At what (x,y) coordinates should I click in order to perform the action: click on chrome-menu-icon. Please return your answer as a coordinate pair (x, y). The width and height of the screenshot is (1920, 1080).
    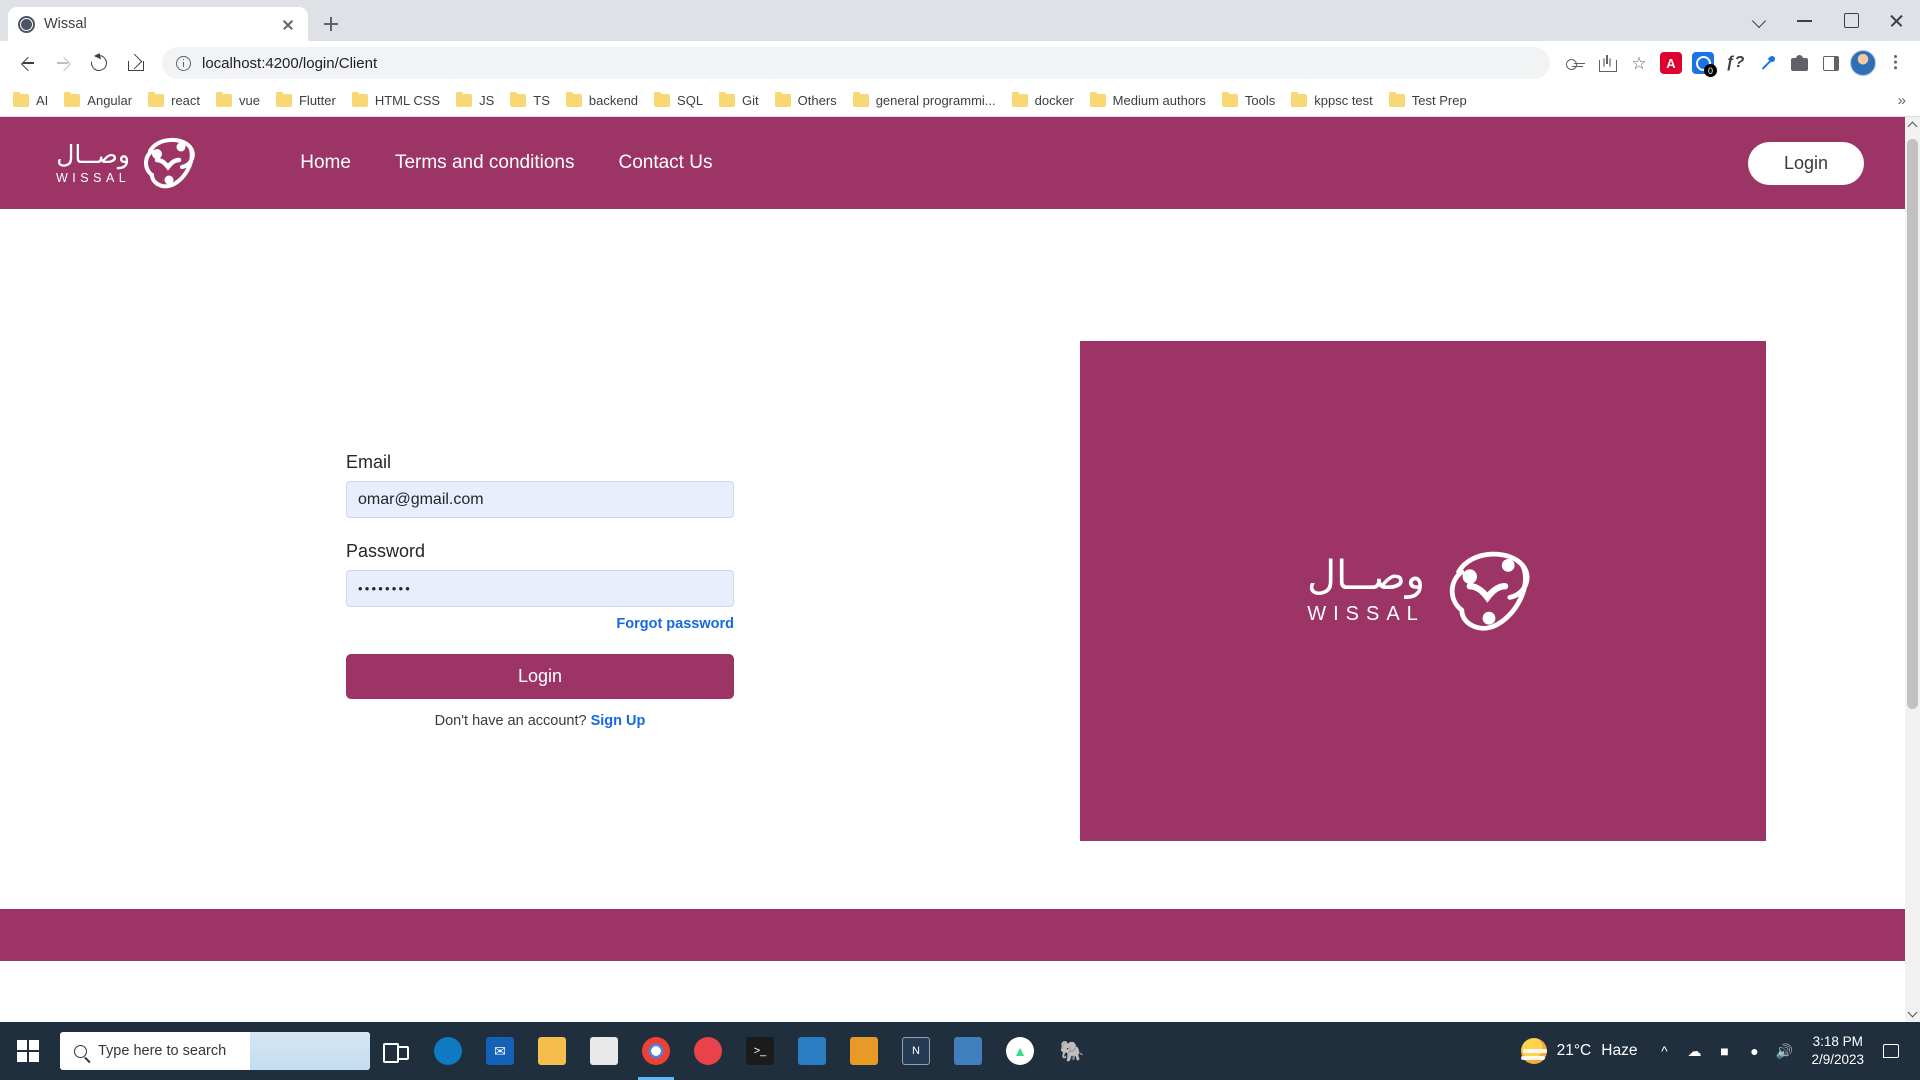
    Looking at the image, I should click on (1895, 63).